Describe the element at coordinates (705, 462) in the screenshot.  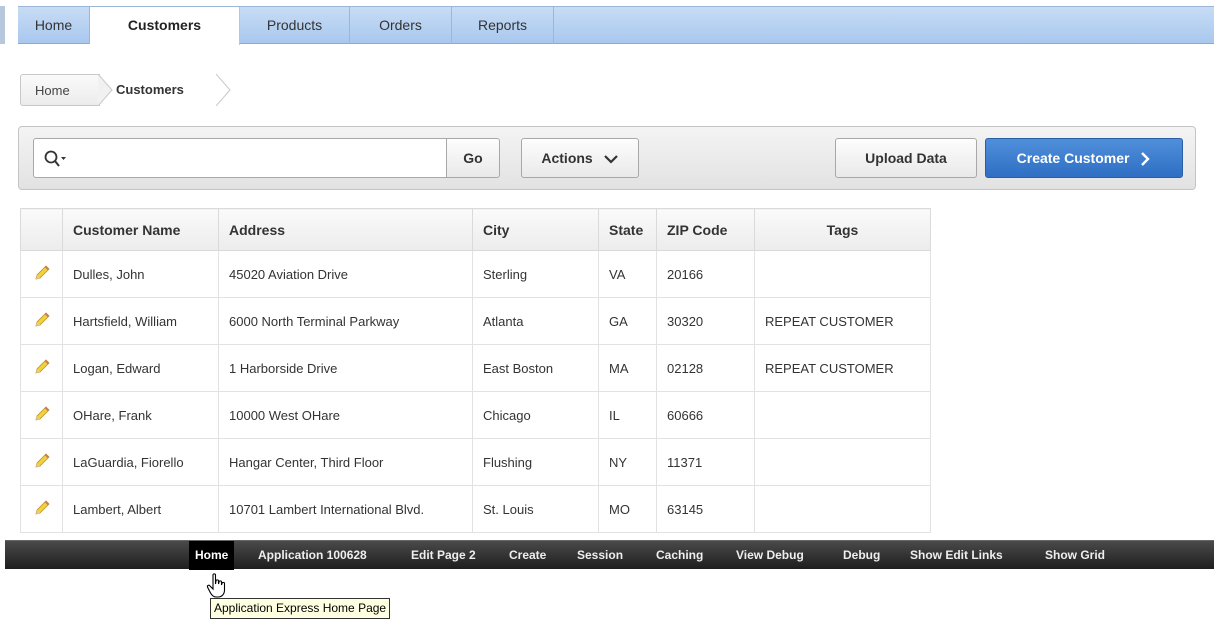
I see `cell-zip: 11371` at that location.